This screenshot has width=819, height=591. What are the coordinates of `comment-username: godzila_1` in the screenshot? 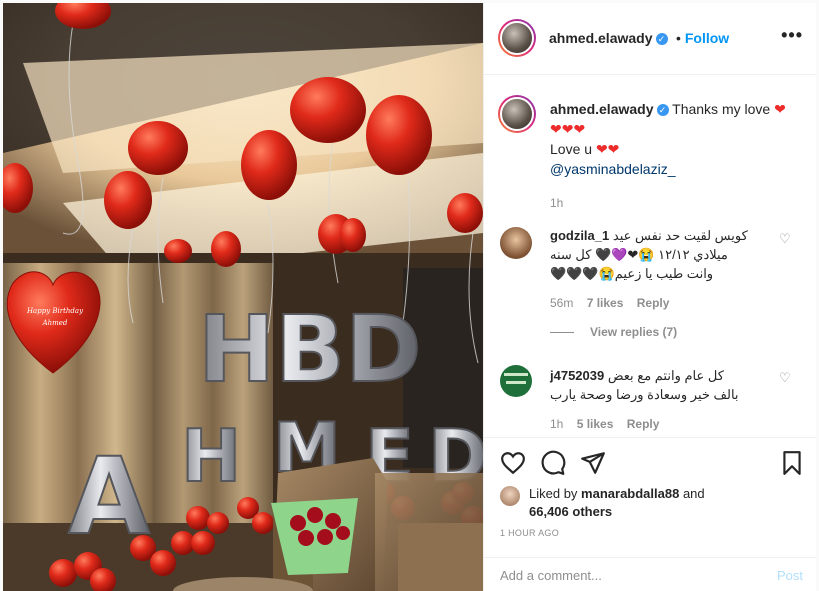 It's located at (579, 235).